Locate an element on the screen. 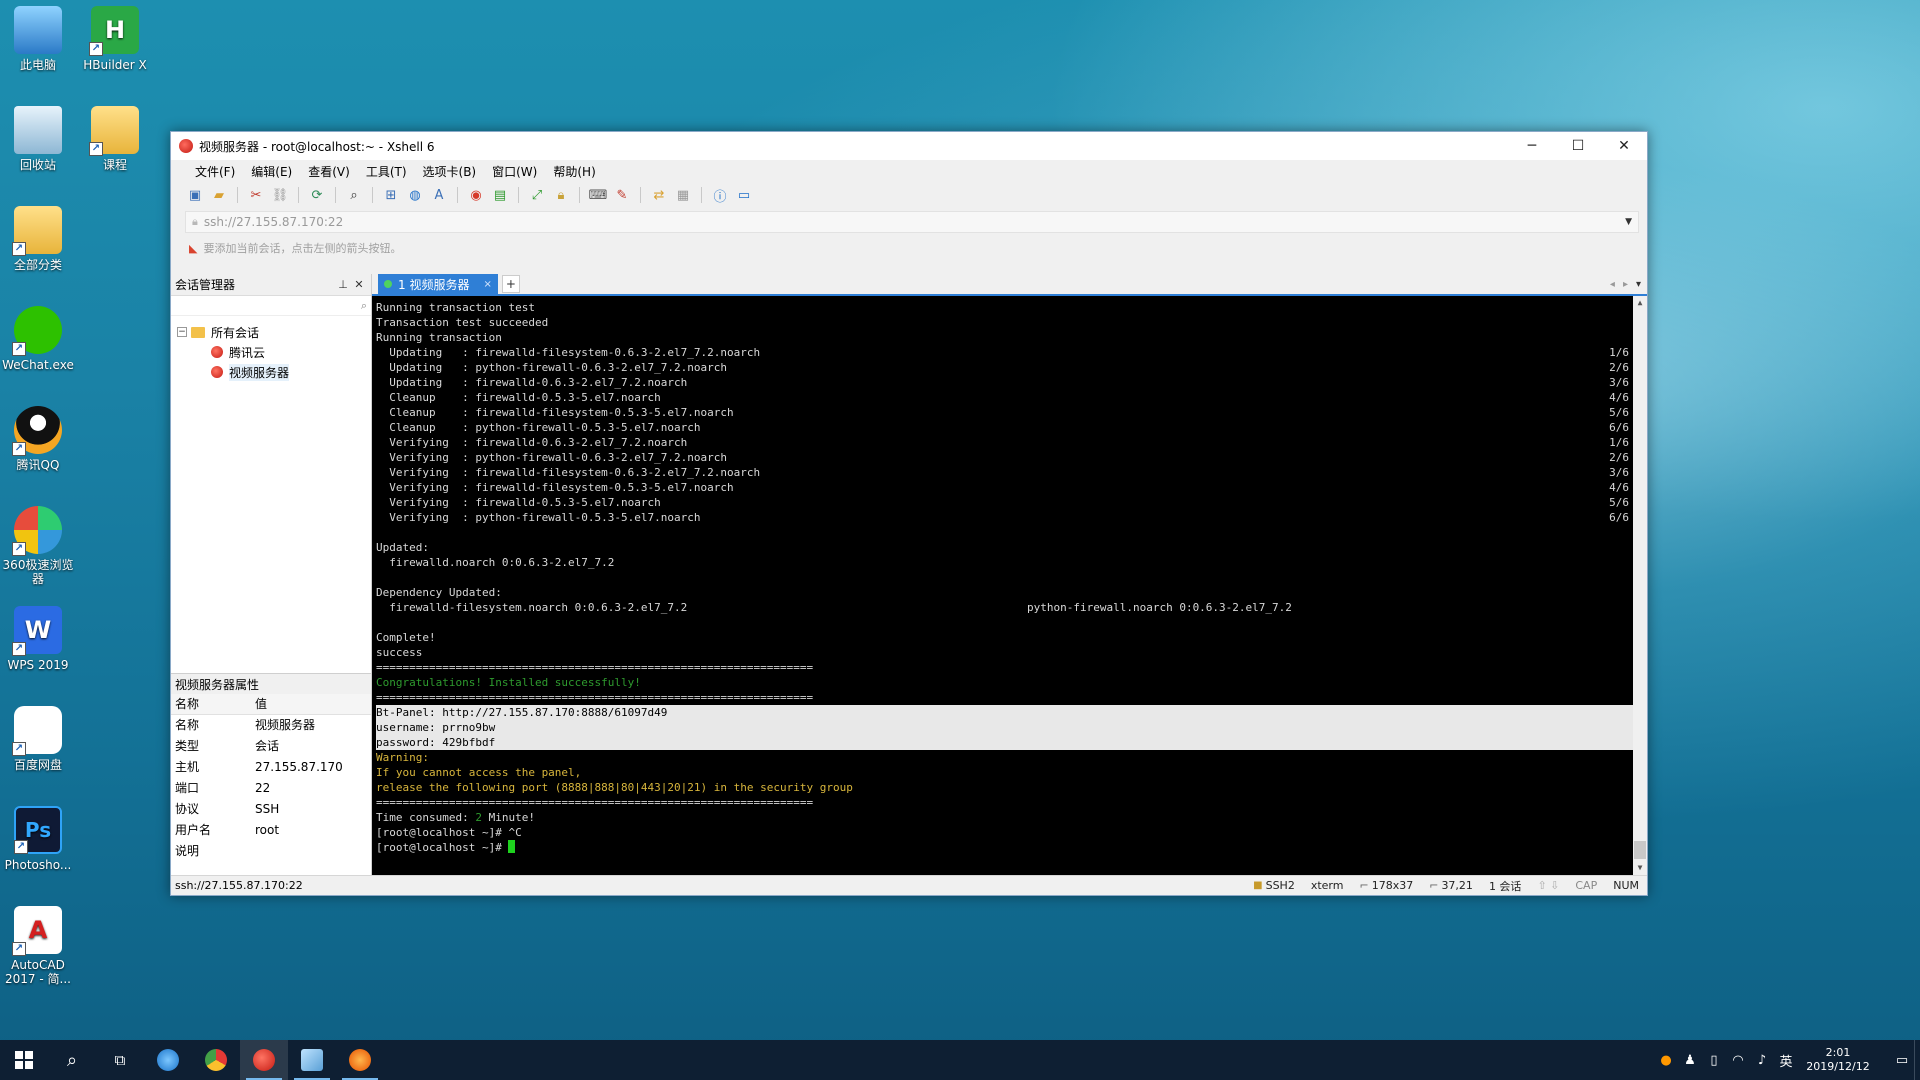 This screenshot has width=1920, height=1080. menu-item-1: 编辑(E) is located at coordinates (271, 171).